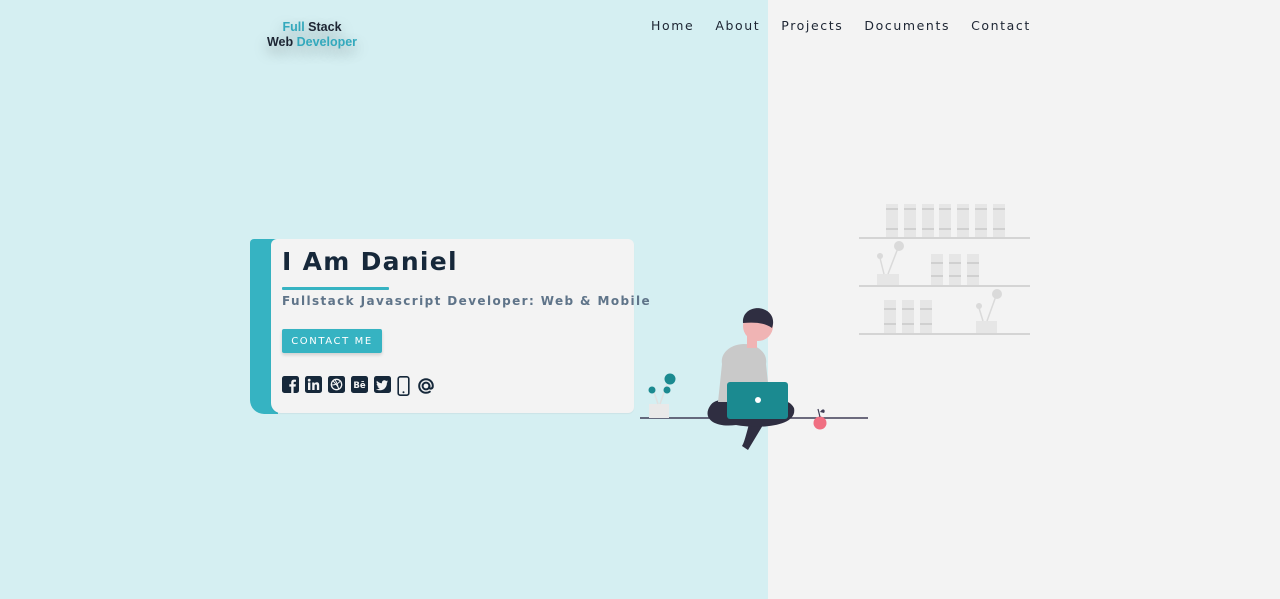 Image resolution: width=1280 pixels, height=599 pixels. What do you see at coordinates (672, 26) in the screenshot?
I see `nav-link-home: Home` at bounding box center [672, 26].